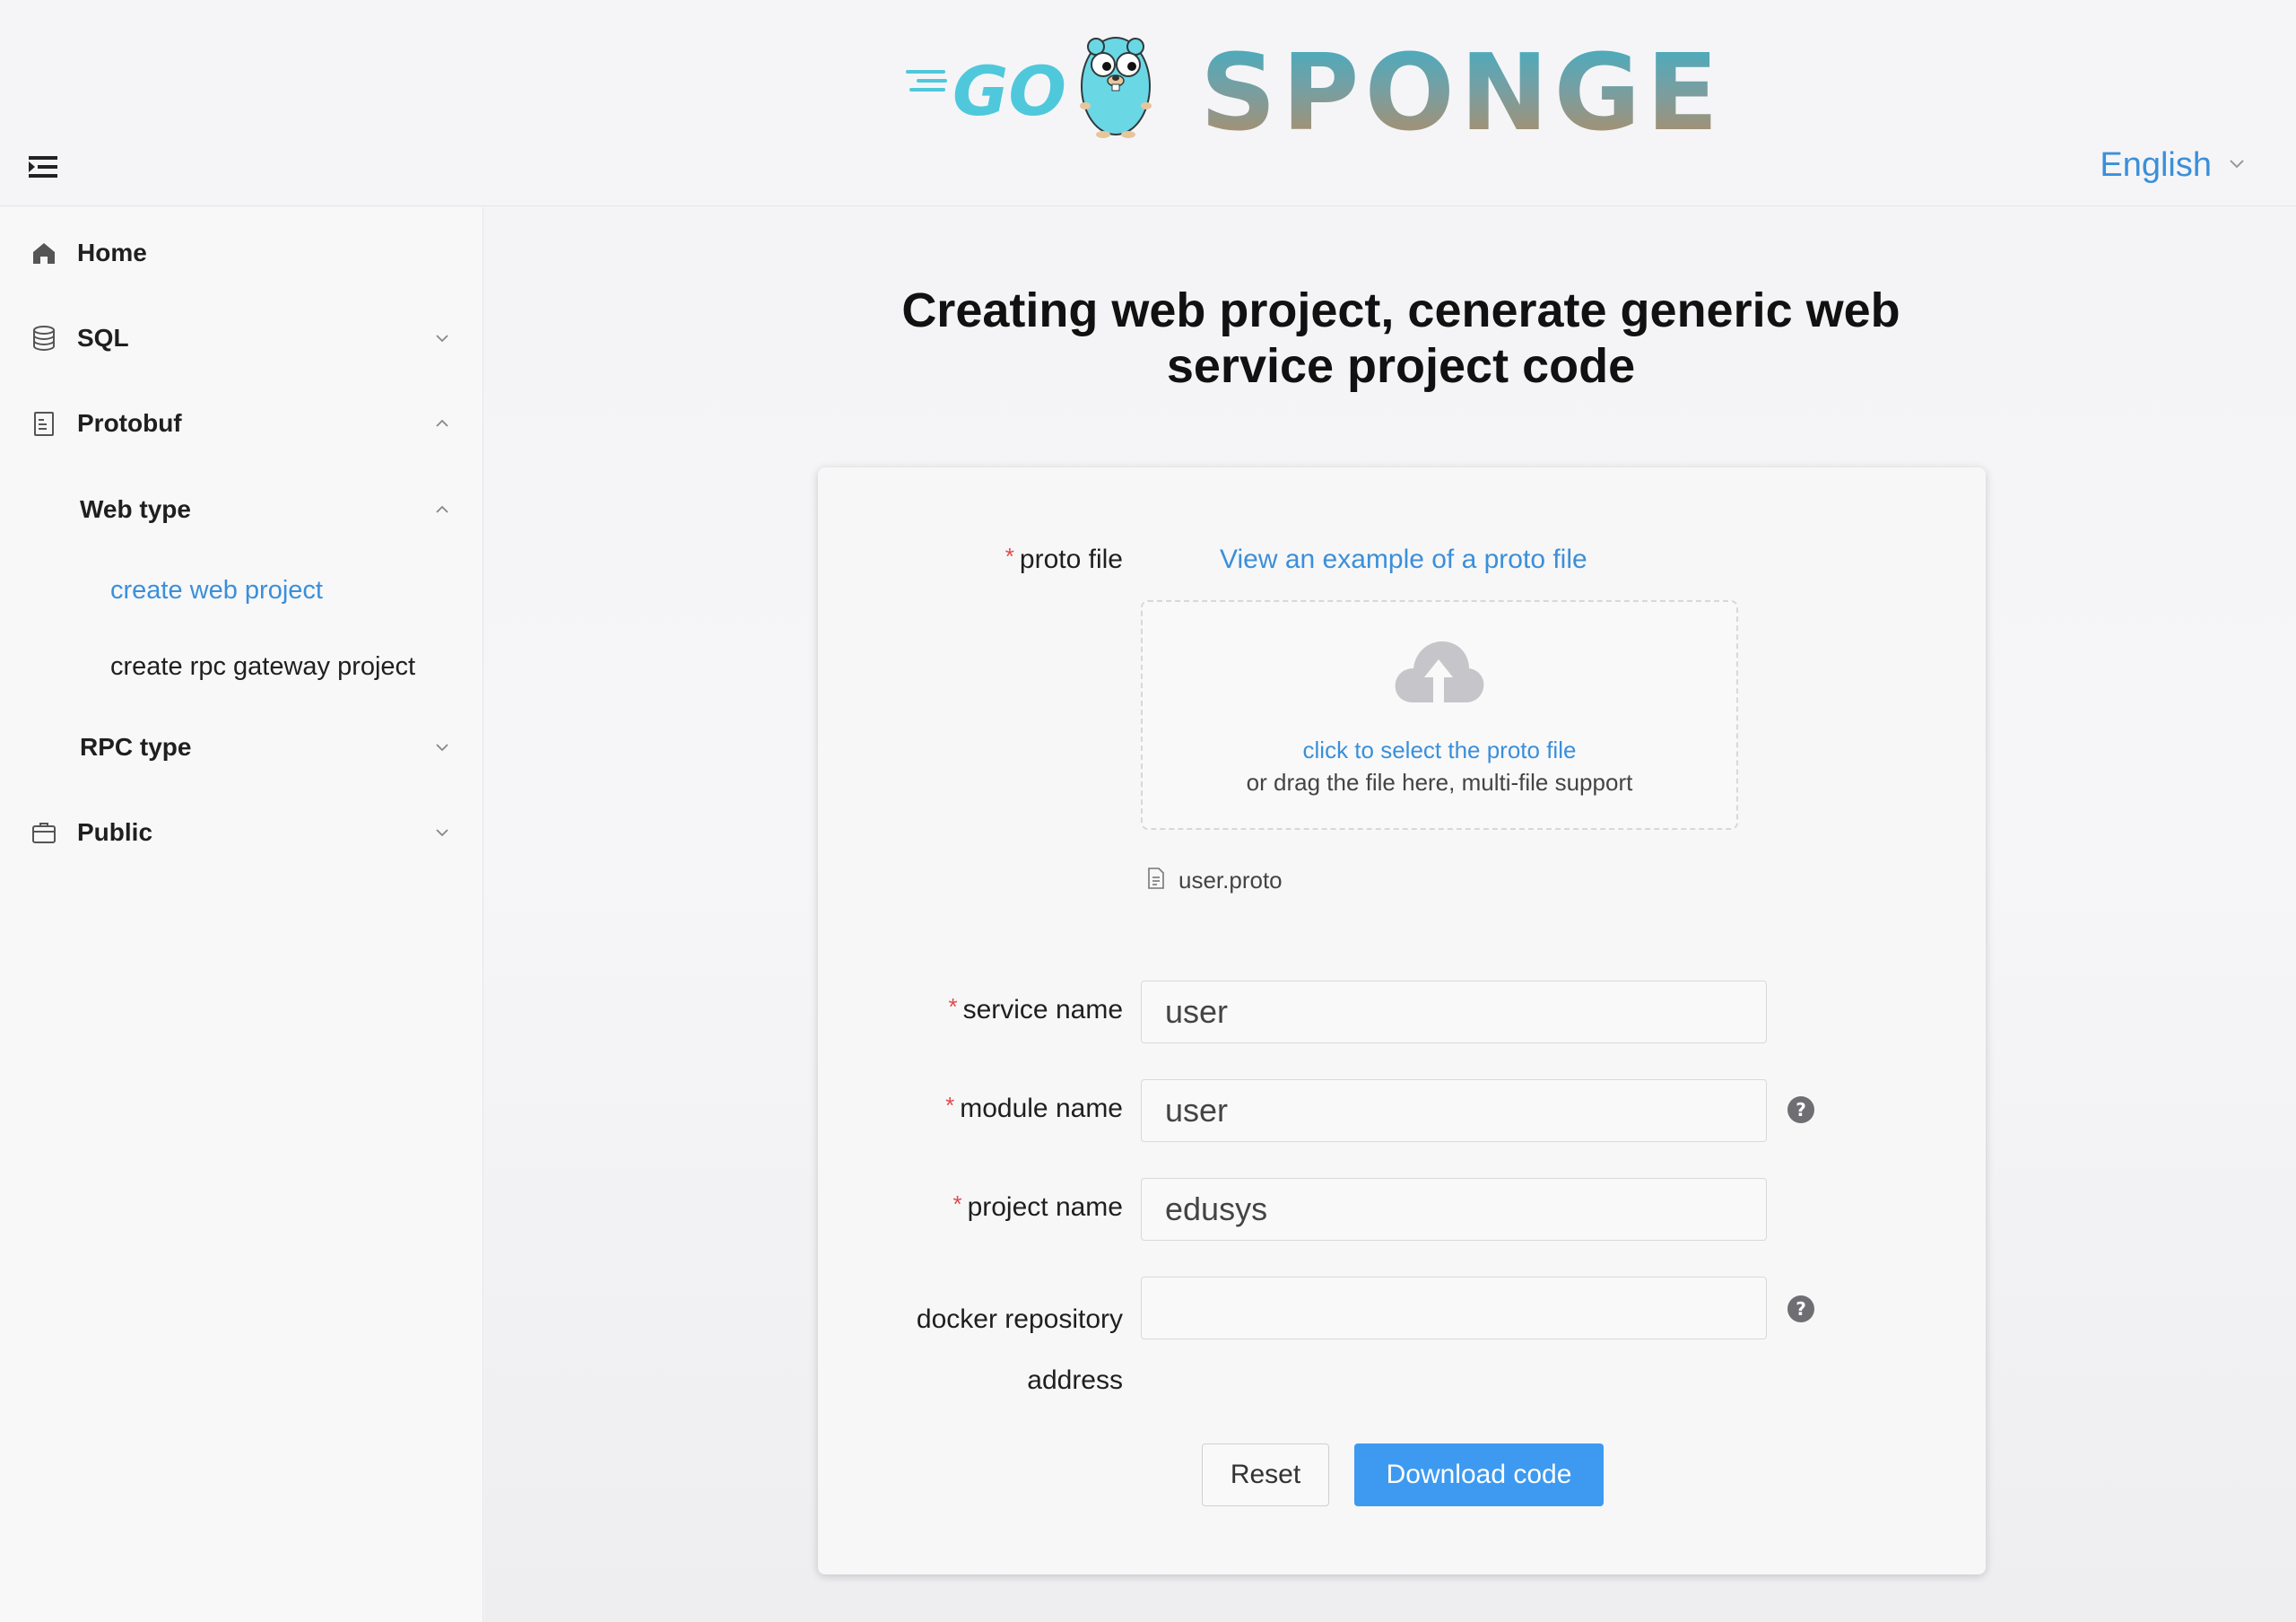 This screenshot has height=1622, width=2296. Describe the element at coordinates (241, 832) in the screenshot. I see `sidebar-item-public: Public` at that location.